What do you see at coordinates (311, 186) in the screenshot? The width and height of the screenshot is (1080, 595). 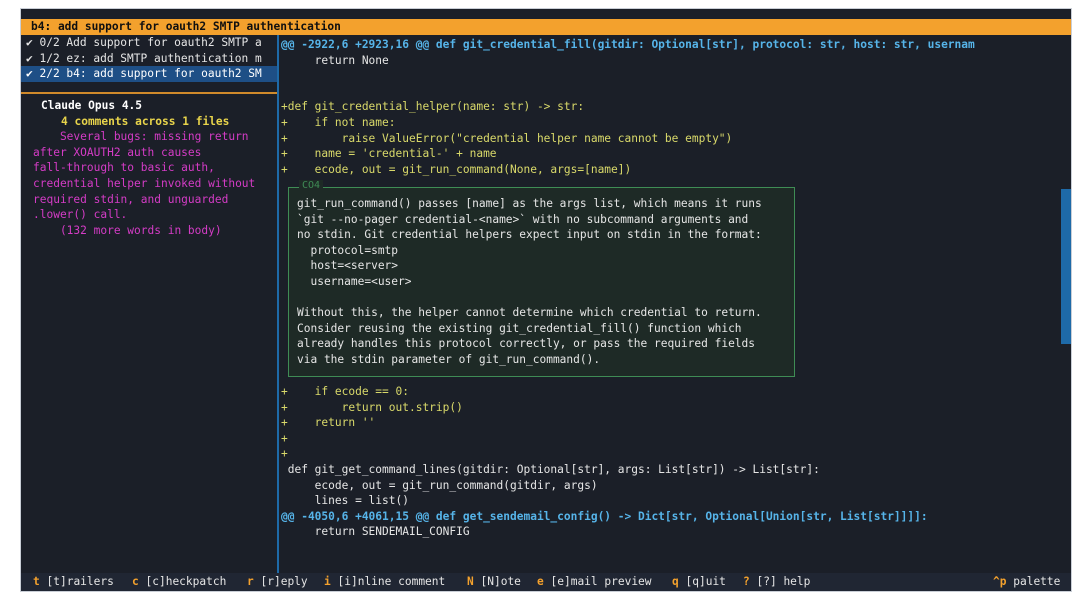 I see `comment-title: CO4` at bounding box center [311, 186].